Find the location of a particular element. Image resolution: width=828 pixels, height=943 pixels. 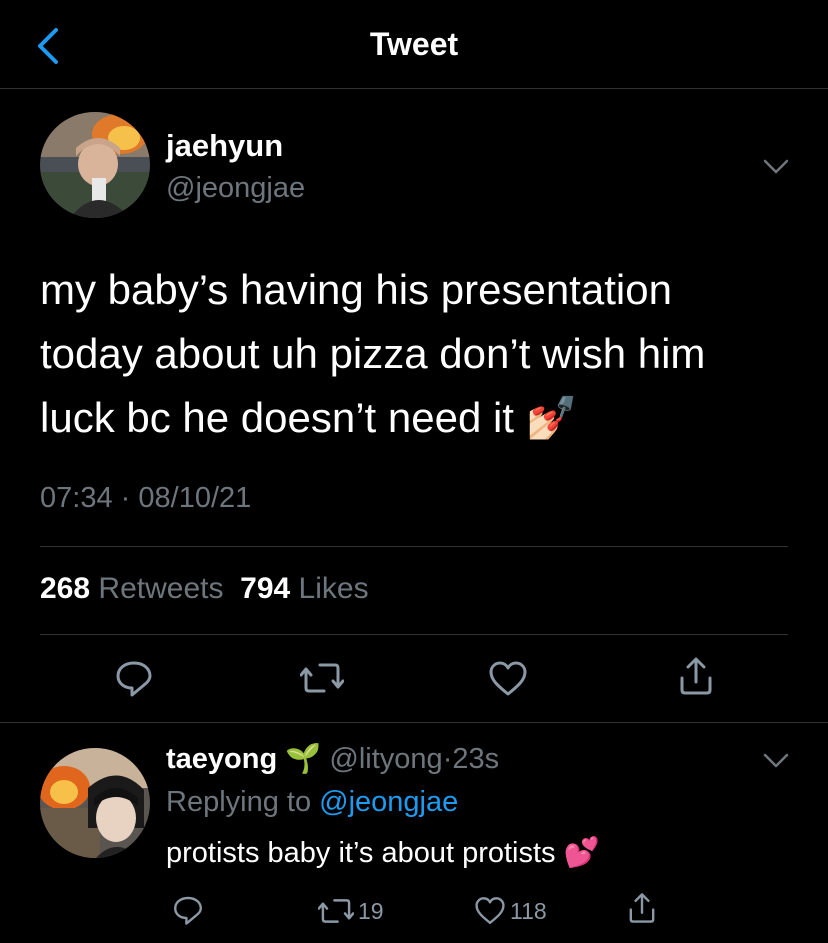

likes-stat: 794 Likes is located at coordinates (304, 588).